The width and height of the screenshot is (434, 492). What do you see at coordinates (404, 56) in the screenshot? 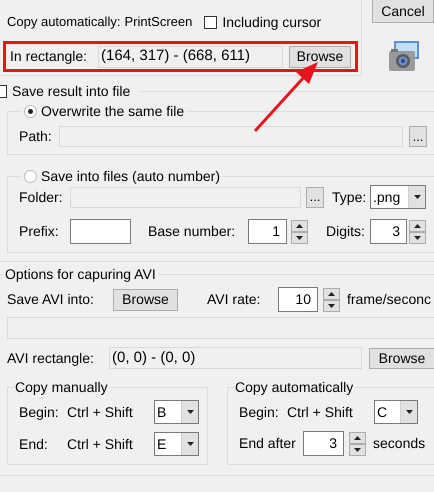
I see `camera-icon` at bounding box center [404, 56].